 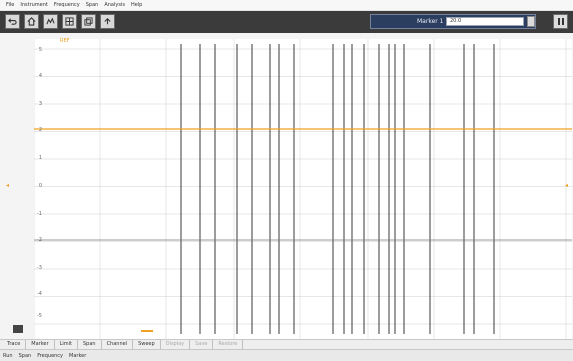 I want to click on home-button, so click(x=31, y=21).